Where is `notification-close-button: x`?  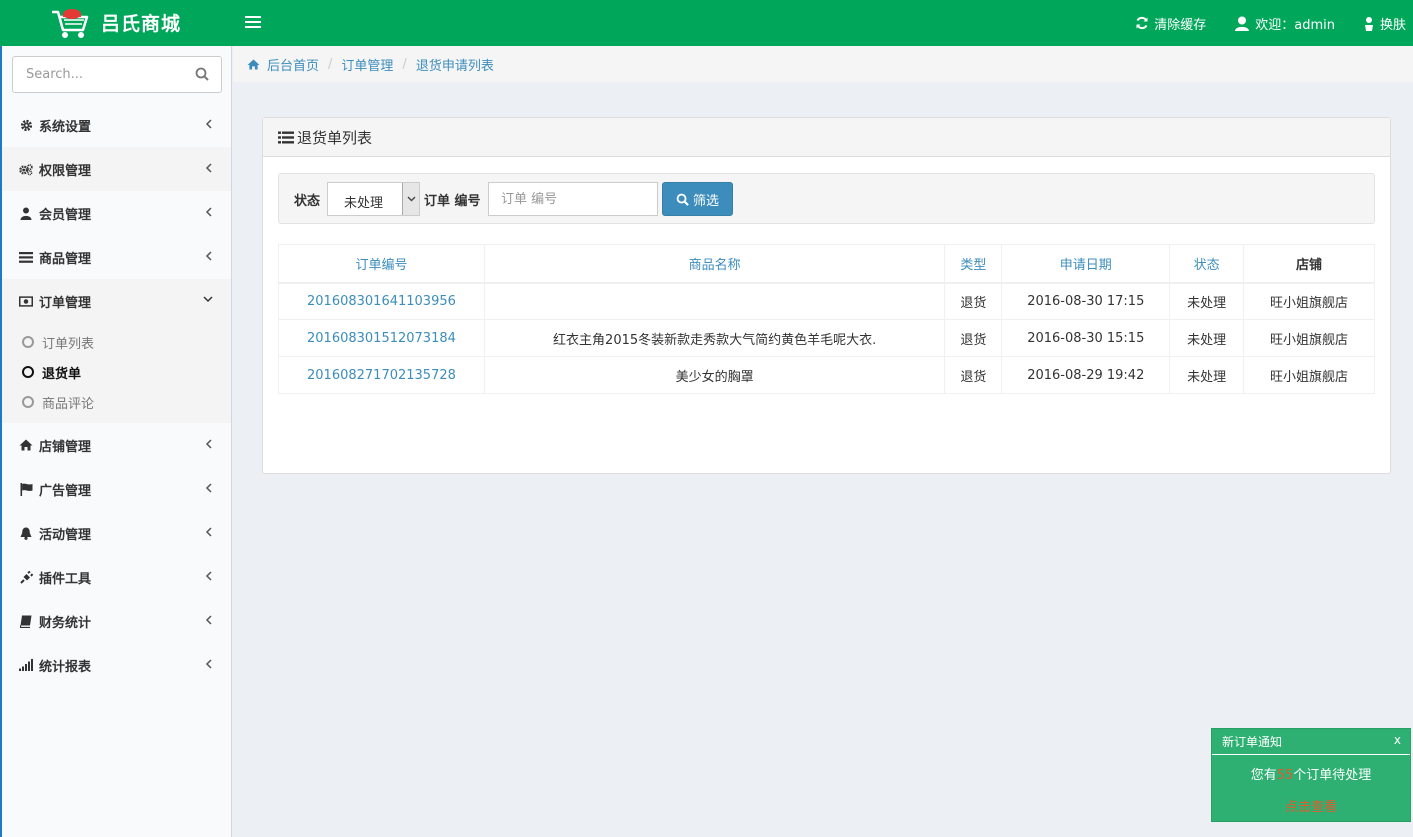
notification-close-button: x is located at coordinates (1397, 740).